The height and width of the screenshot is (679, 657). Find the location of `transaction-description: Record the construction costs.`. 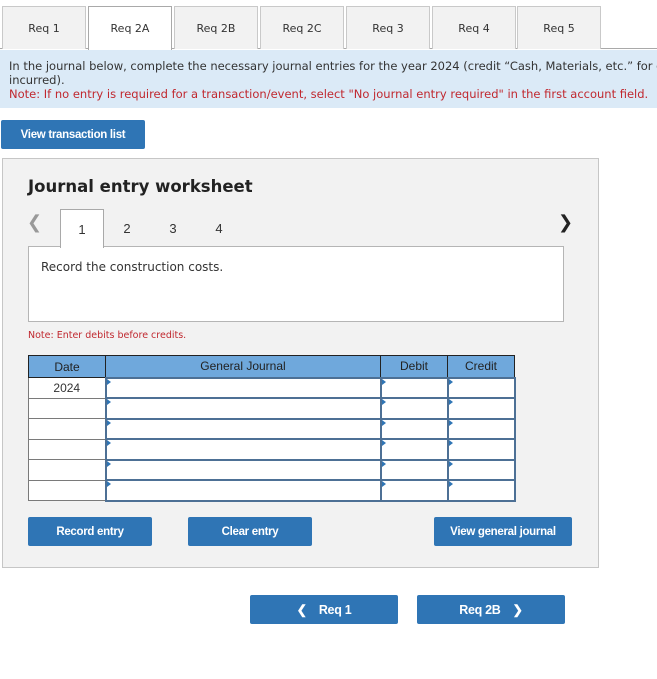

transaction-description: Record the construction costs. is located at coordinates (132, 267).